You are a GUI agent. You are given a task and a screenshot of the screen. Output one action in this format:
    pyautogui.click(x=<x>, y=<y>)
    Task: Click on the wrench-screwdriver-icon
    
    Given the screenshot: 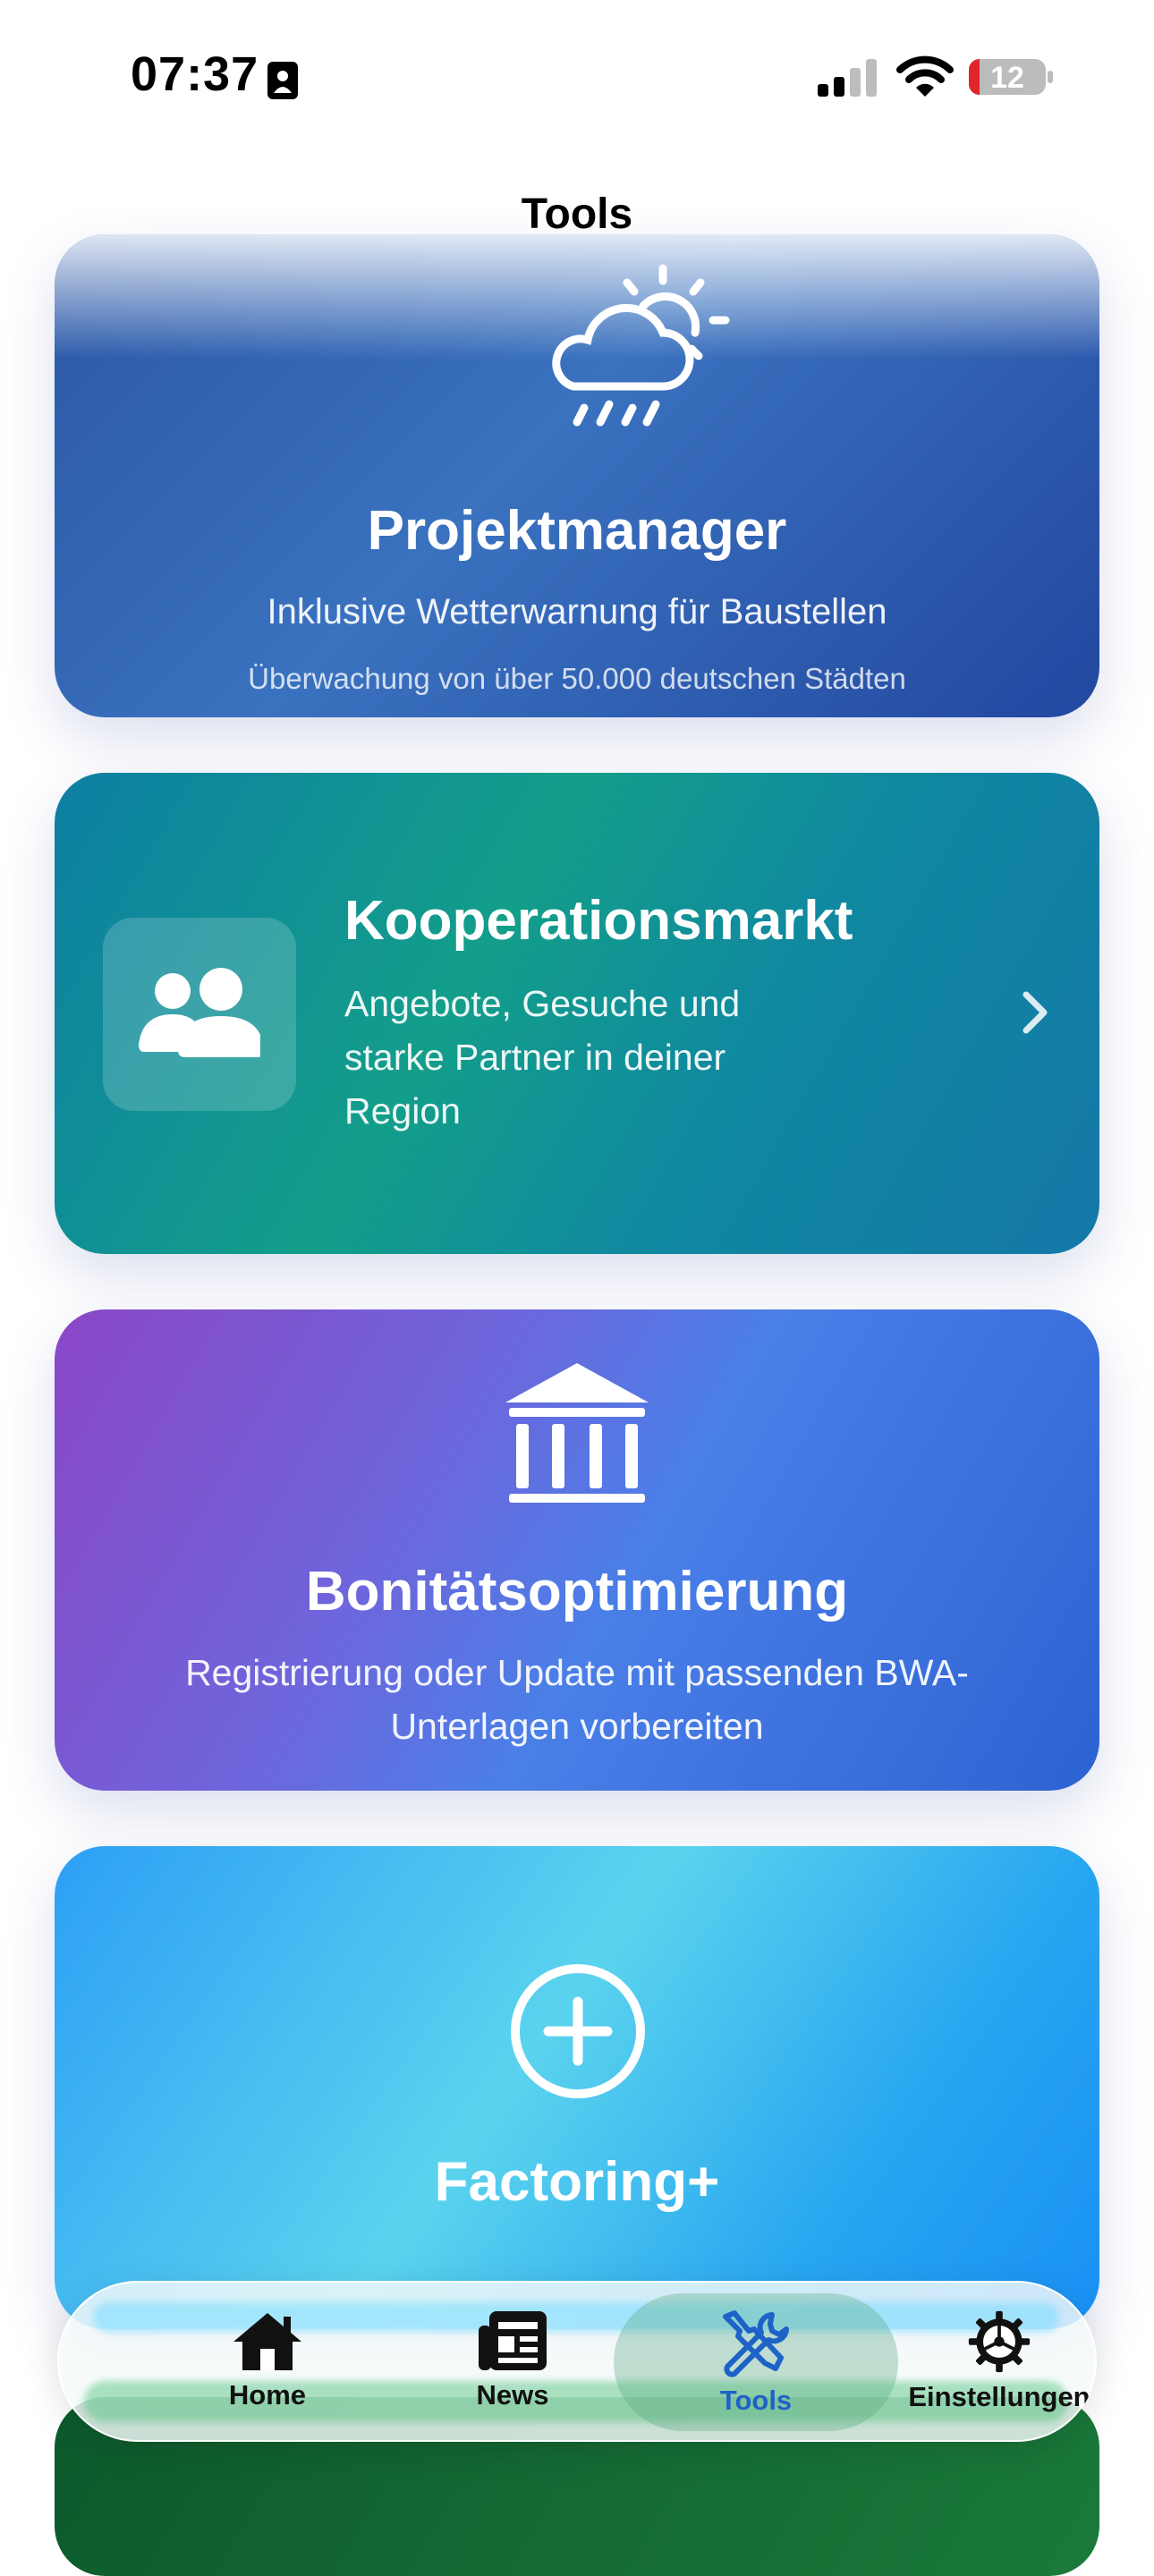 What is the action you would take?
    pyautogui.click(x=756, y=2343)
    